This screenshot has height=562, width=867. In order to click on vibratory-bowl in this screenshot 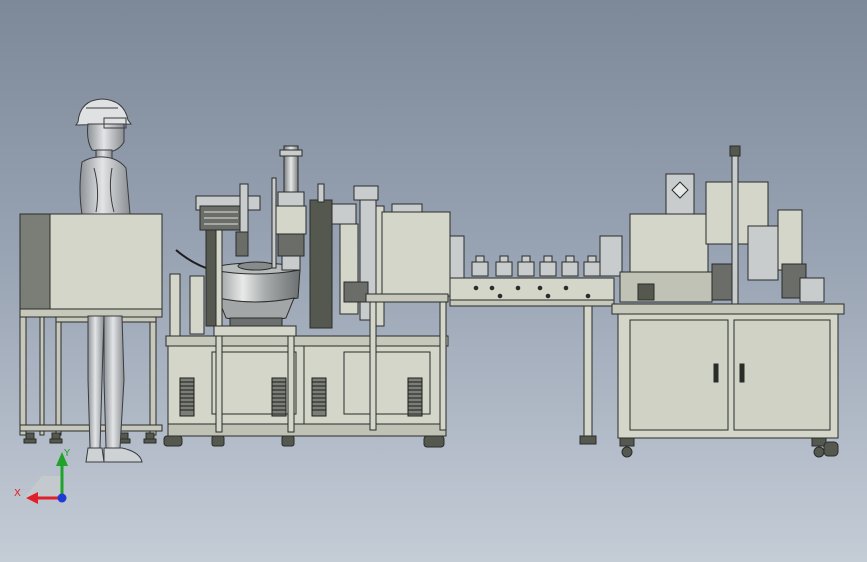, I will do `click(256, 294)`.